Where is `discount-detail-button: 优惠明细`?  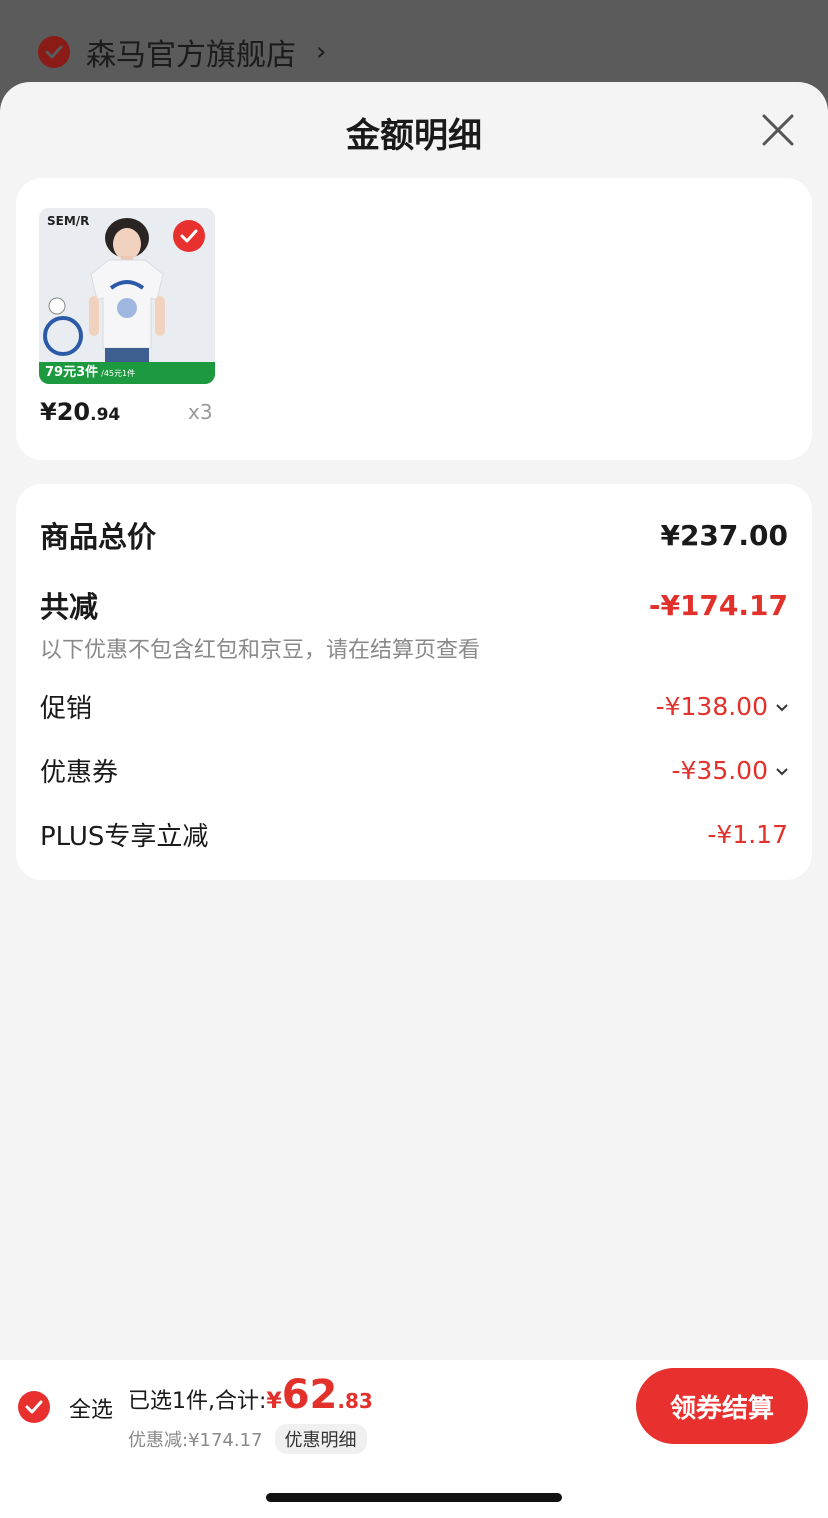
discount-detail-button: 优惠明细 is located at coordinates (320, 1439).